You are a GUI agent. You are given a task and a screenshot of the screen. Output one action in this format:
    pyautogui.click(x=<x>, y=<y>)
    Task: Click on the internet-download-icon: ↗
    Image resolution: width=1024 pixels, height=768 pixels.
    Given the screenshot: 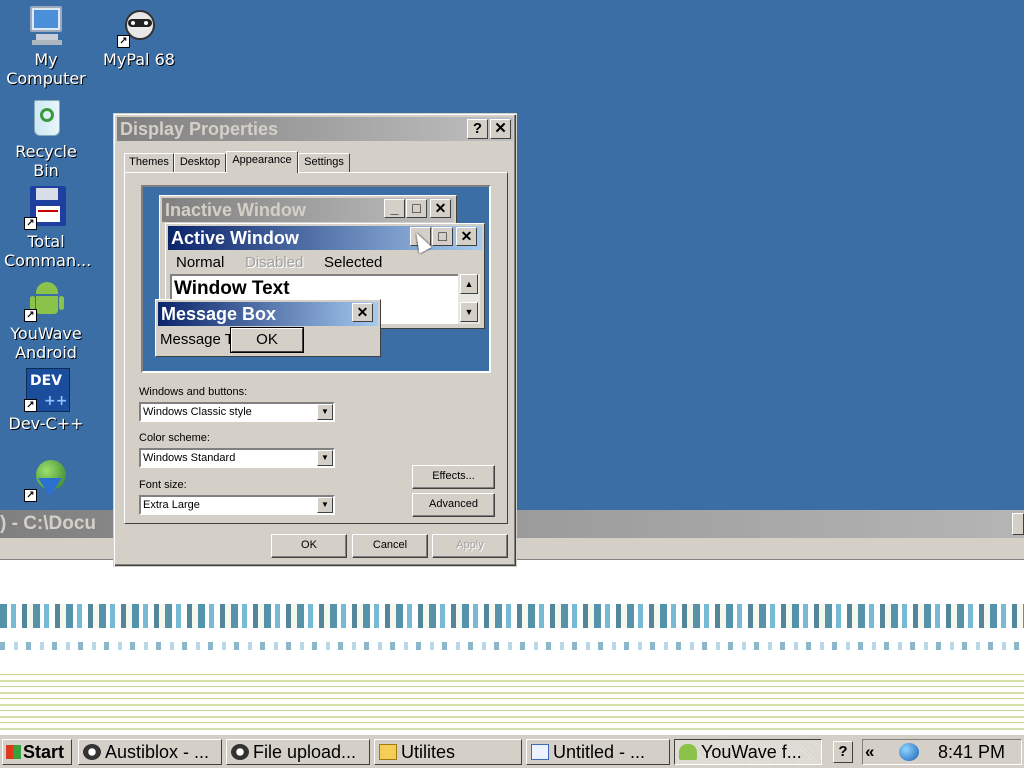 What is the action you would take?
    pyautogui.click(x=46, y=480)
    